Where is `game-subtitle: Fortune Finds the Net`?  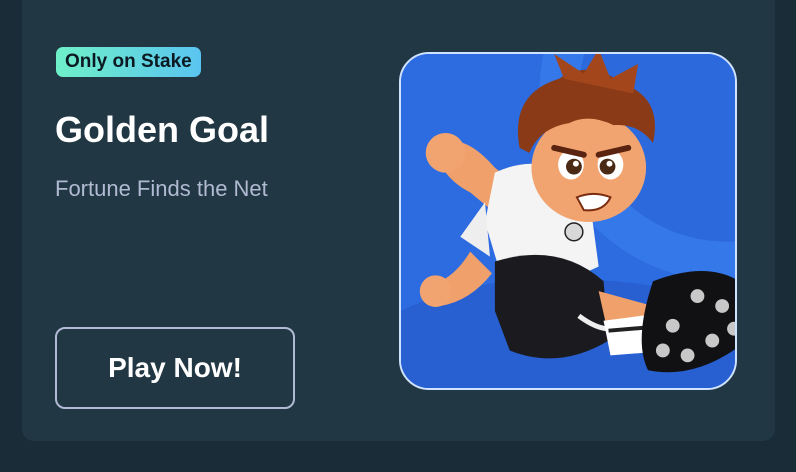
game-subtitle: Fortune Finds the Net is located at coordinates (161, 188).